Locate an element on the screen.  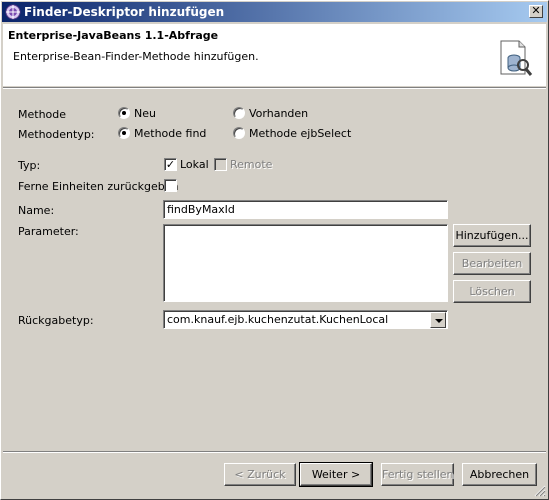
methodentyp-label: Methodentyp: is located at coordinates (56, 134).